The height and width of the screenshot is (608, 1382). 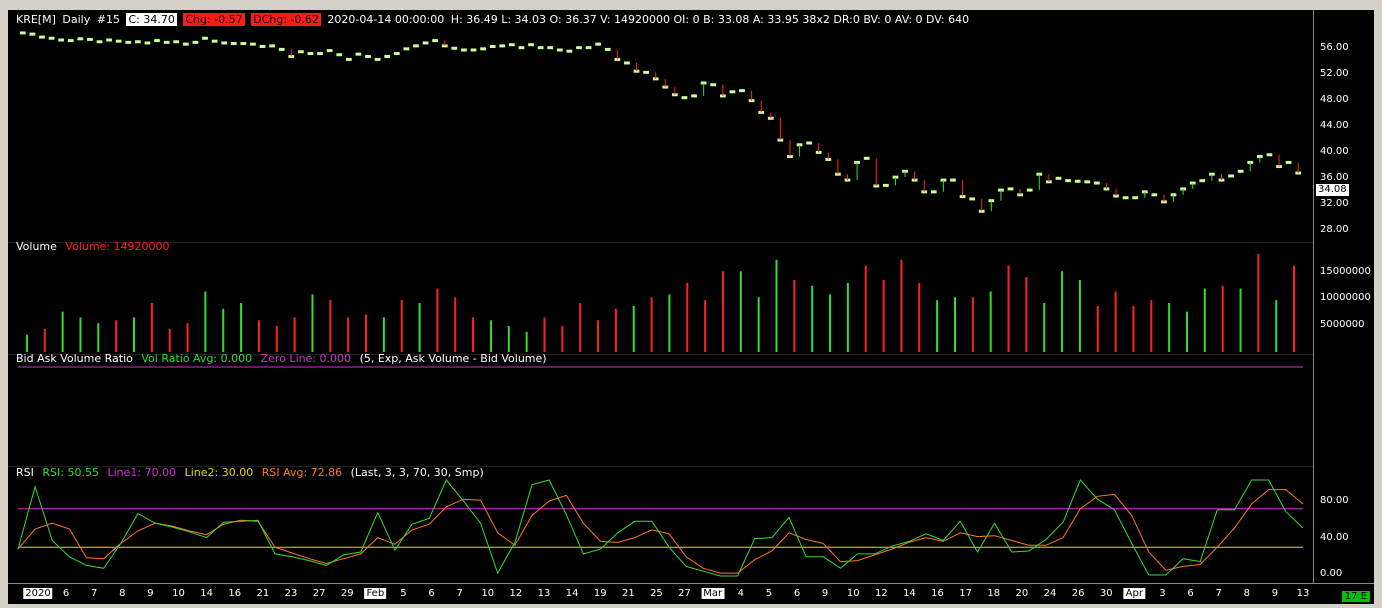 I want to click on timezone-badge: 17 E, so click(x=1355, y=596).